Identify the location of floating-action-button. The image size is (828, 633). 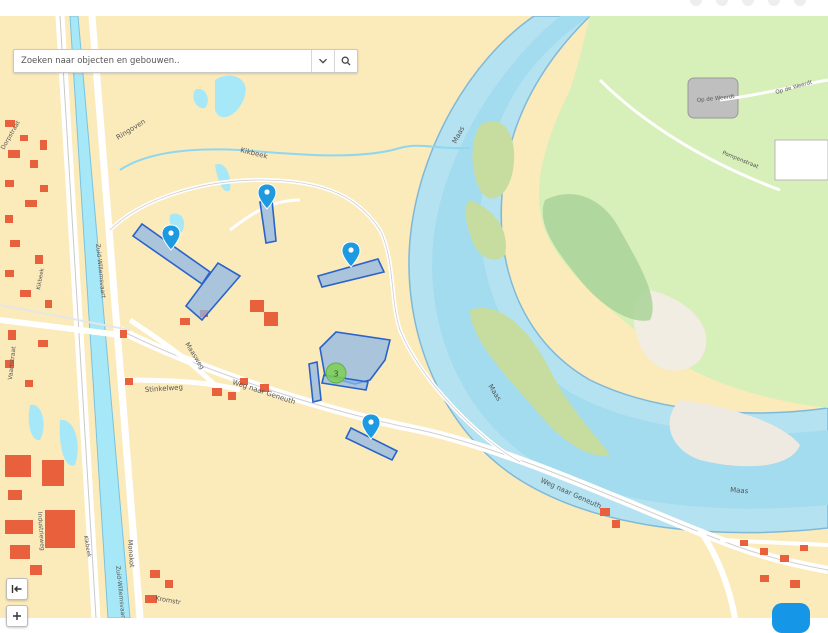
(791, 618).